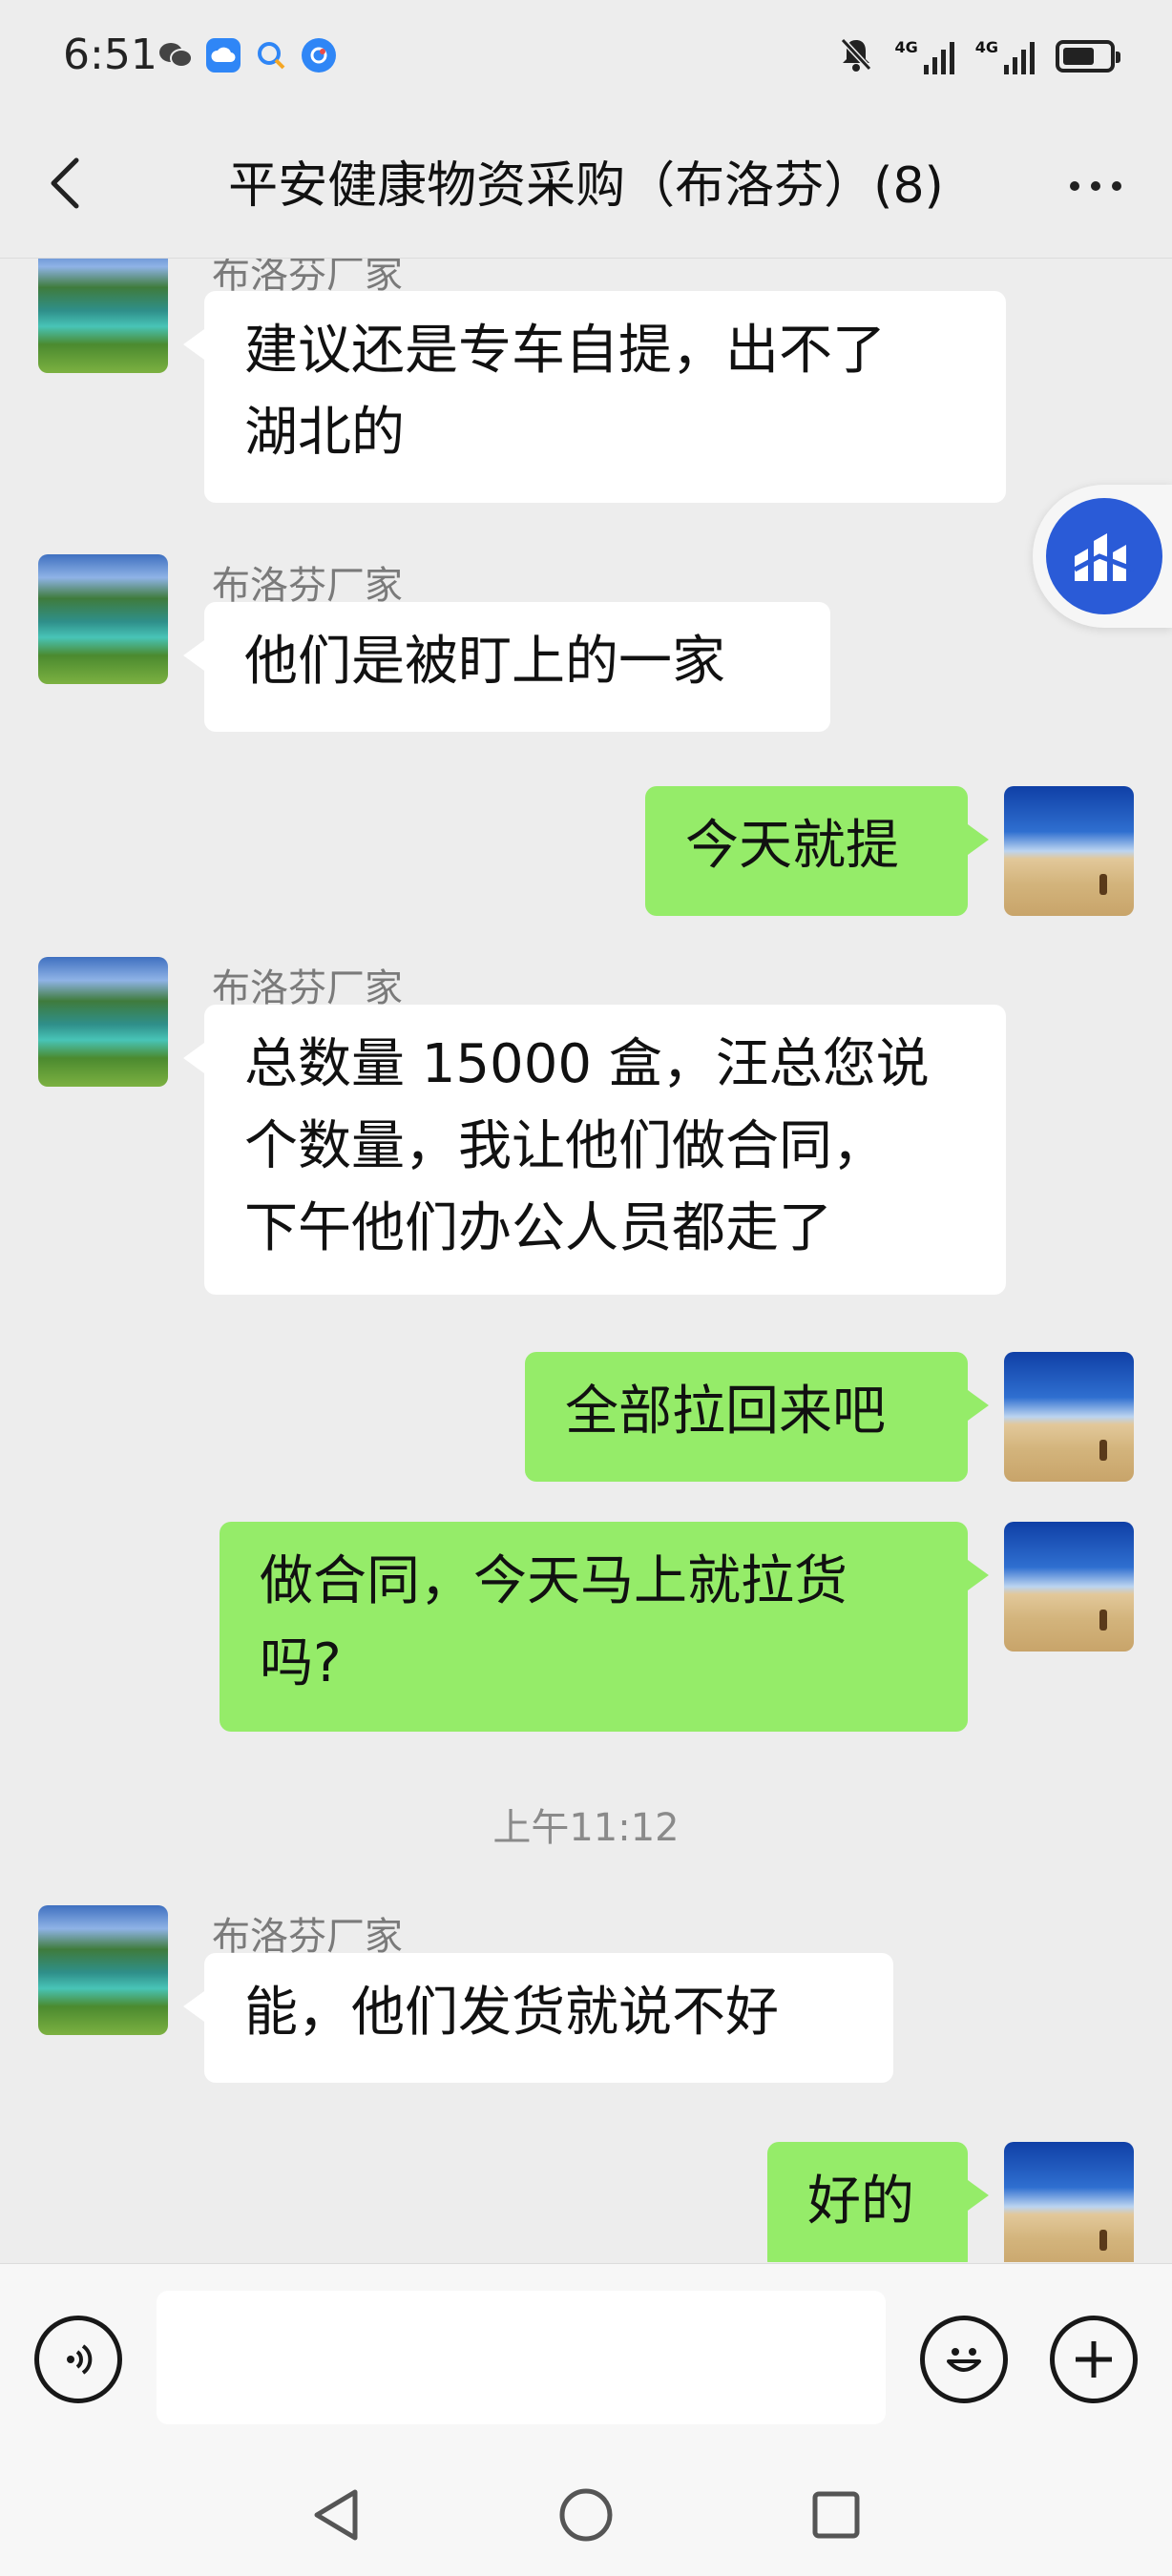  Describe the element at coordinates (605, 1627) in the screenshot. I see `message-bubble: 做合同，今天马上就拉货 吗?` at that location.